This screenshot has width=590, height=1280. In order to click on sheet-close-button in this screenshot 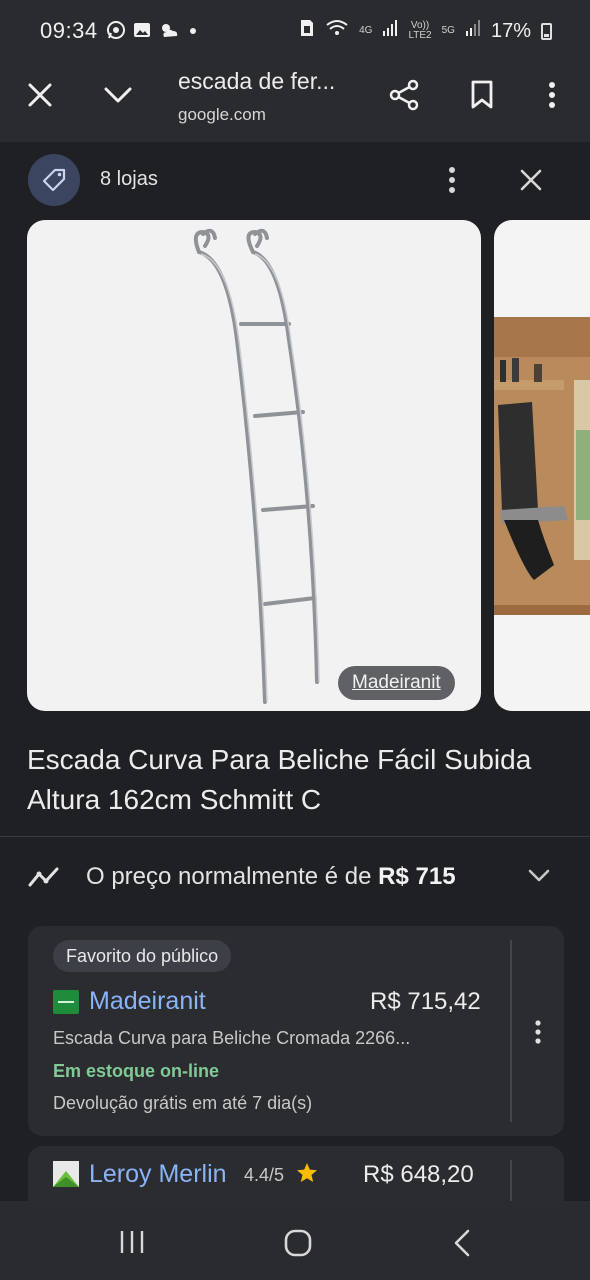, I will do `click(531, 180)`.